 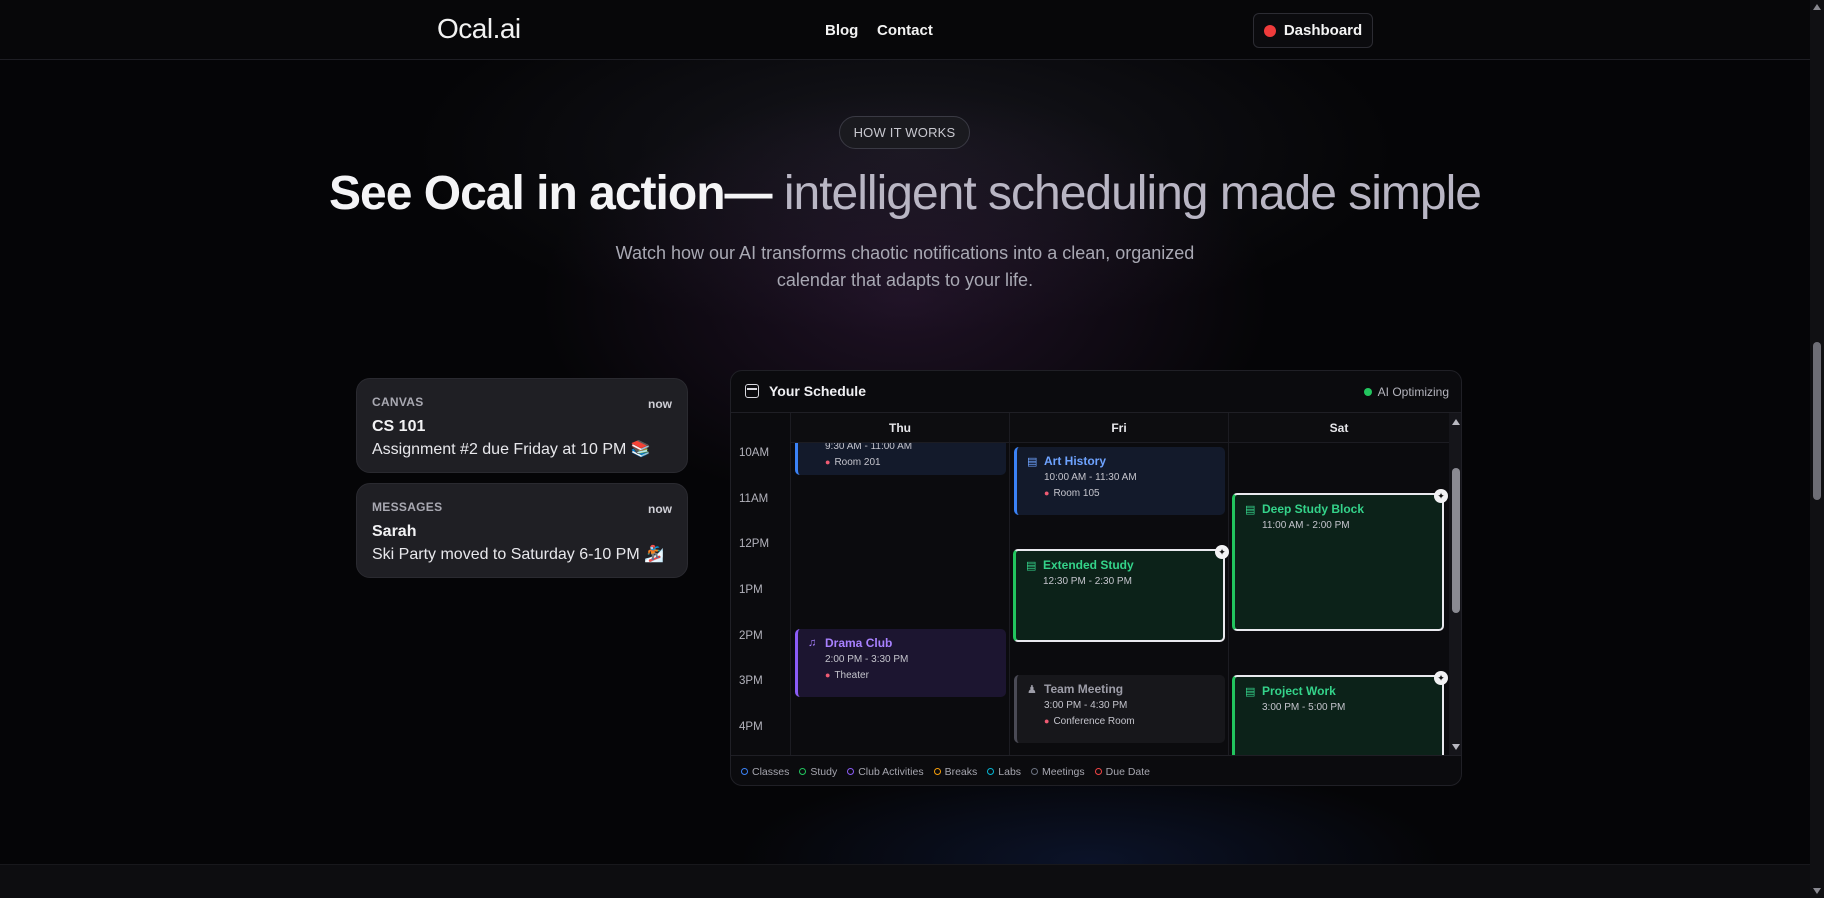 What do you see at coordinates (900, 428) in the screenshot?
I see `day-header: Thu` at bounding box center [900, 428].